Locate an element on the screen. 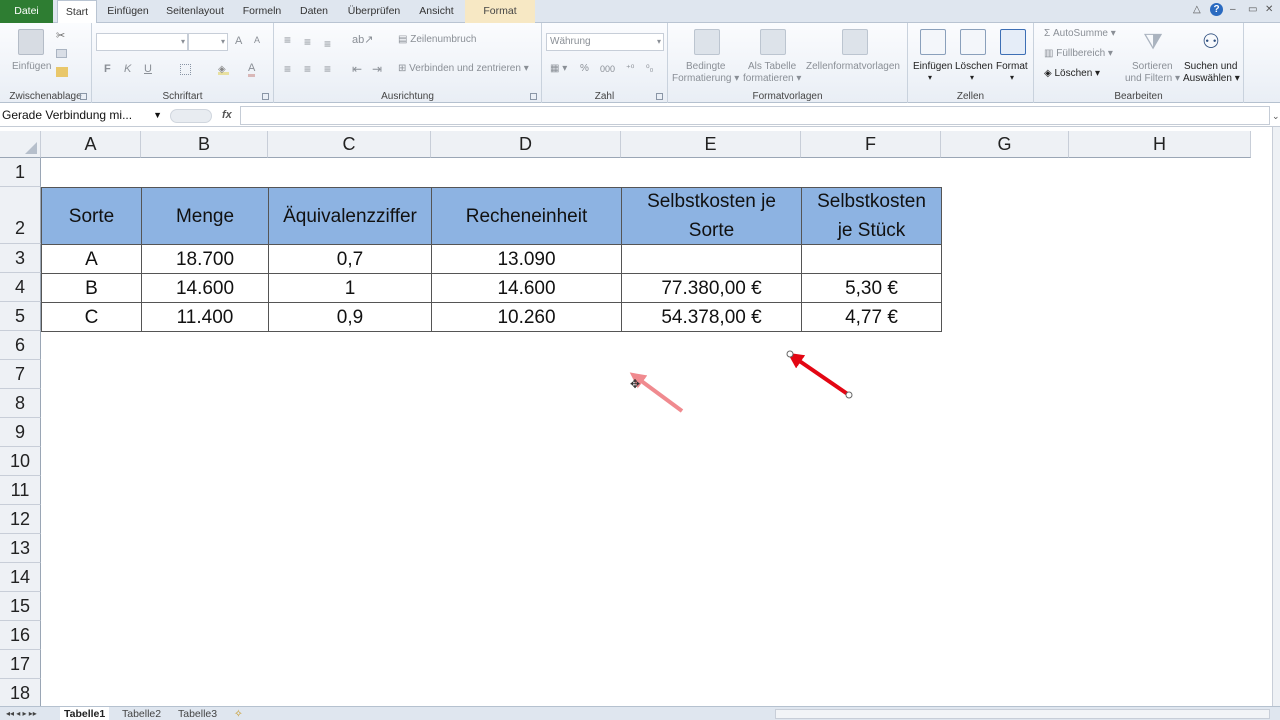 The height and width of the screenshot is (720, 1280). arrow-end-handle is located at coordinates (849, 395).